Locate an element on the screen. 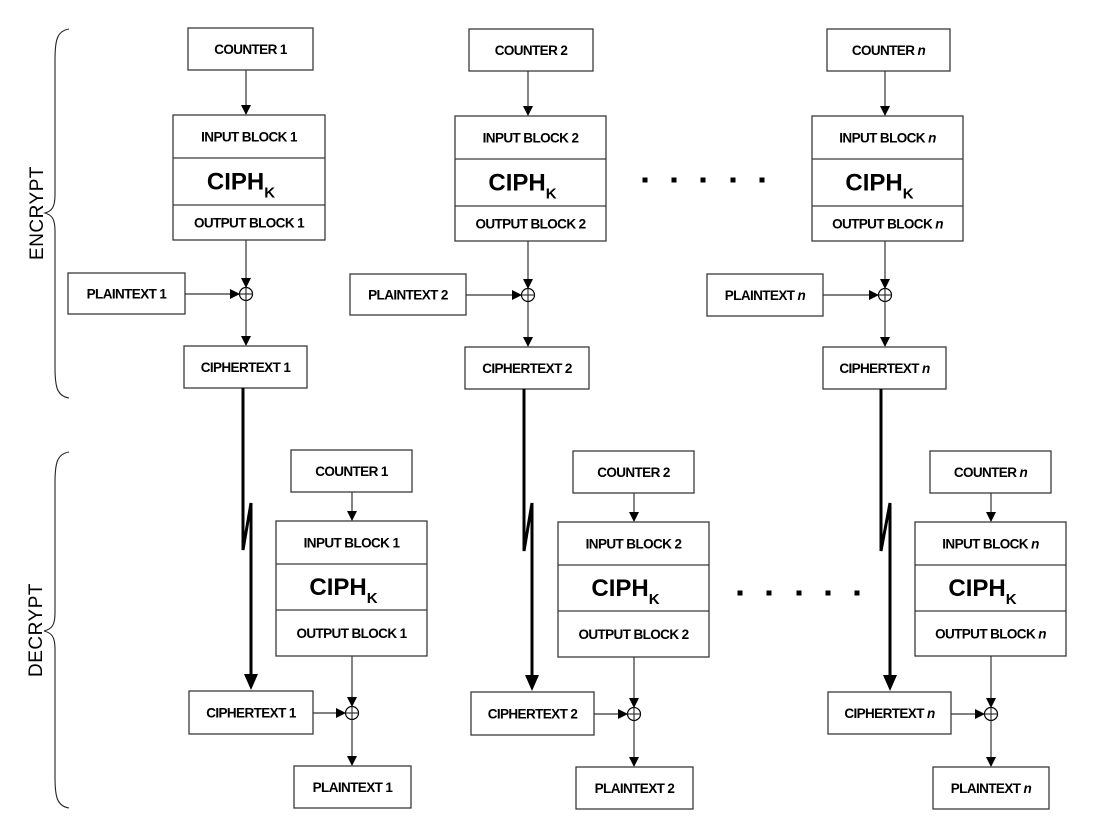  cipher-block: INPUT BLOCK 2 CIPHK OUTPUT BLOCK 2 is located at coordinates (530, 178).